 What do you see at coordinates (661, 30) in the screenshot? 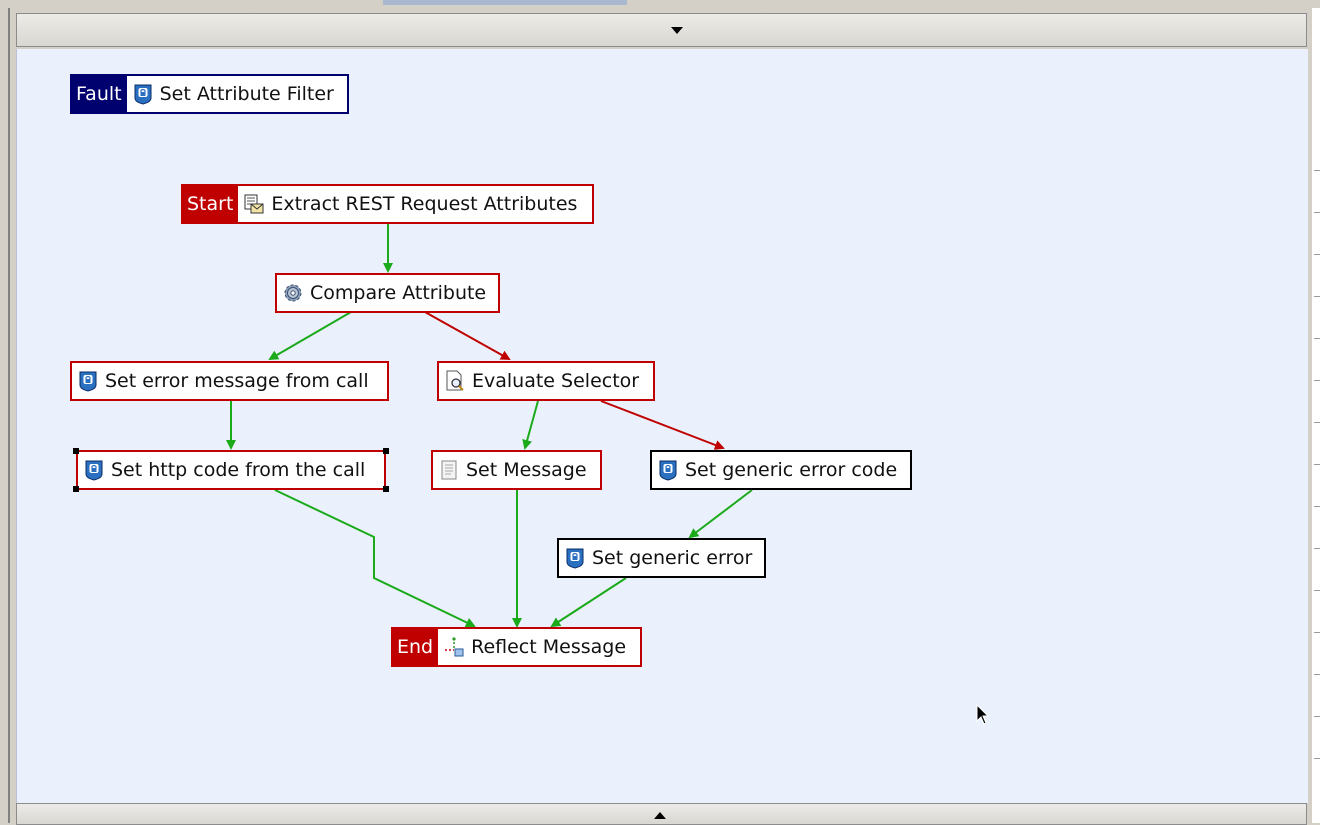
I see `collapse-top-bar` at bounding box center [661, 30].